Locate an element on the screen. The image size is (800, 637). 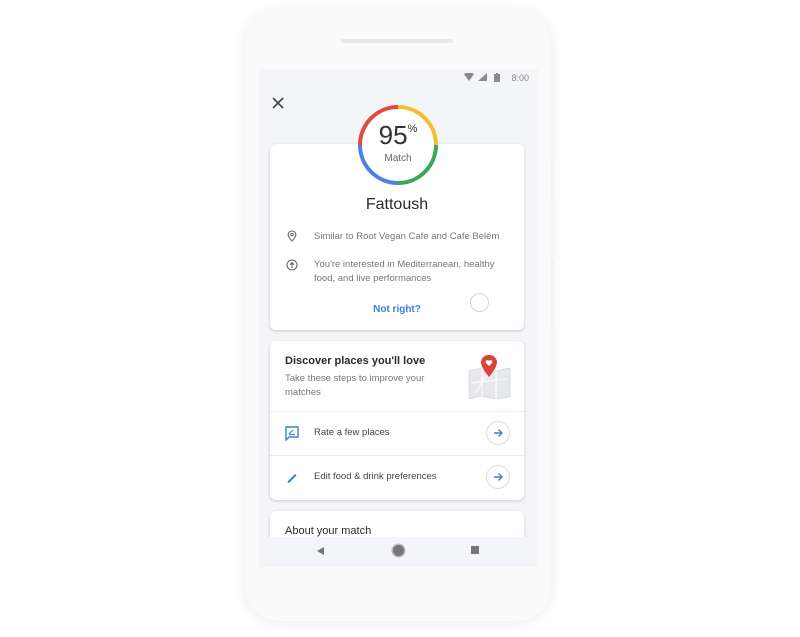
pencil-icon is located at coordinates (292, 478).